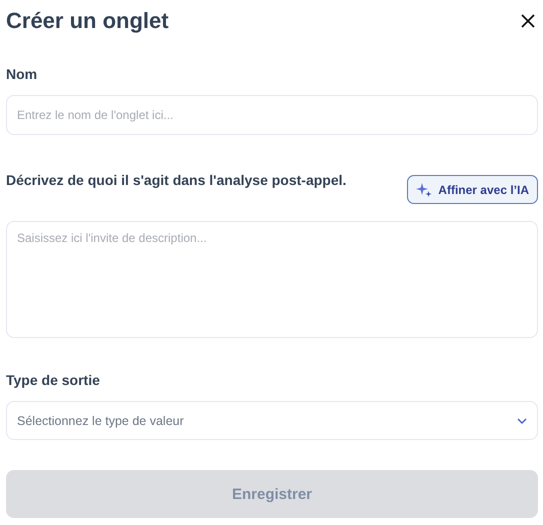 This screenshot has height=525, width=543. I want to click on refine-ai-button: Affiner avec l’IA, so click(472, 189).